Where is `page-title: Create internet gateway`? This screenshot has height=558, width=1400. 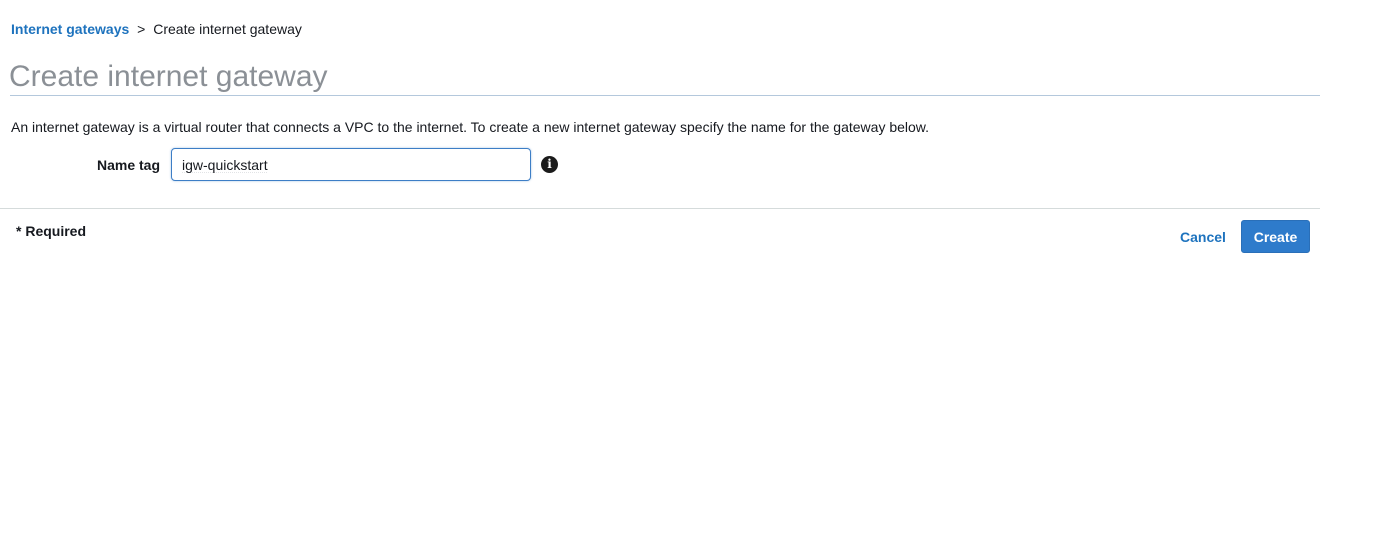
page-title: Create internet gateway is located at coordinates (168, 76).